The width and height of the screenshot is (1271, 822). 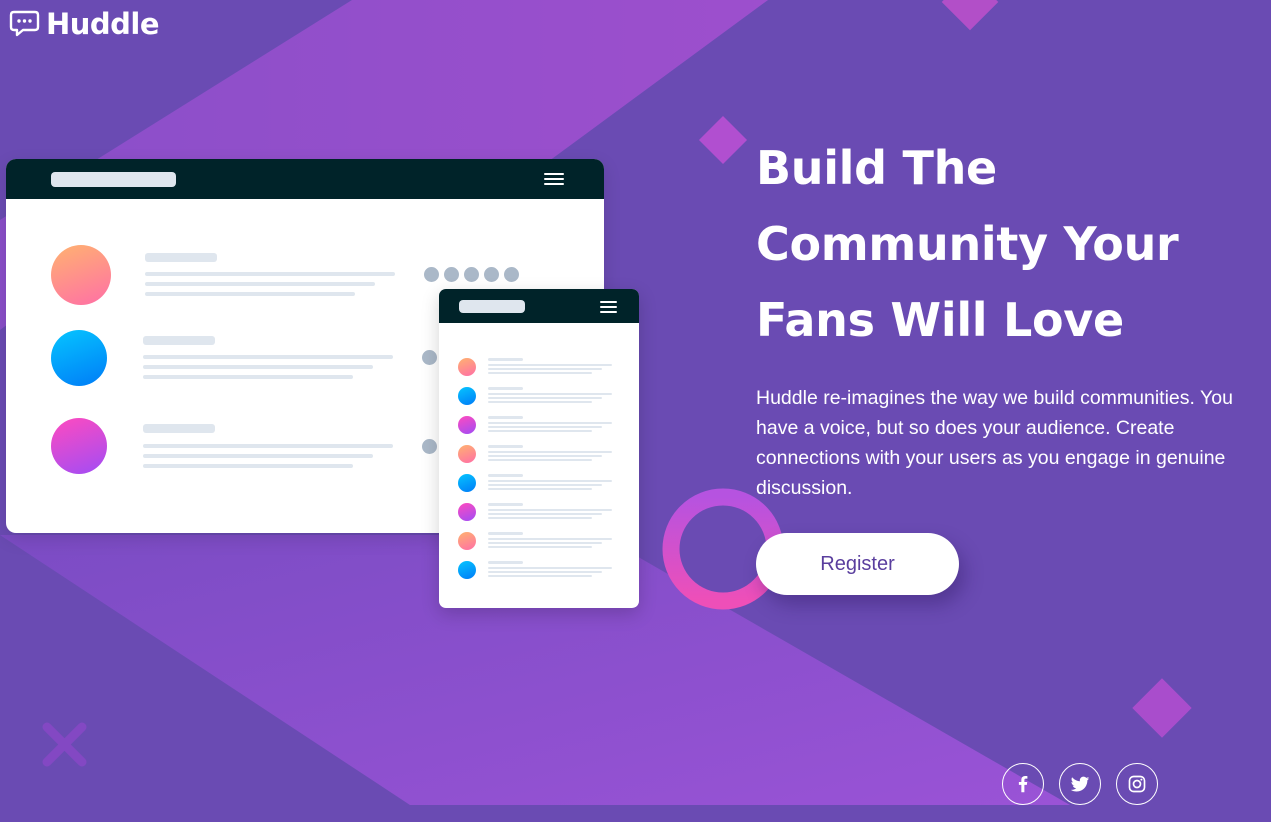 I want to click on twitter-icon, so click(x=1080, y=784).